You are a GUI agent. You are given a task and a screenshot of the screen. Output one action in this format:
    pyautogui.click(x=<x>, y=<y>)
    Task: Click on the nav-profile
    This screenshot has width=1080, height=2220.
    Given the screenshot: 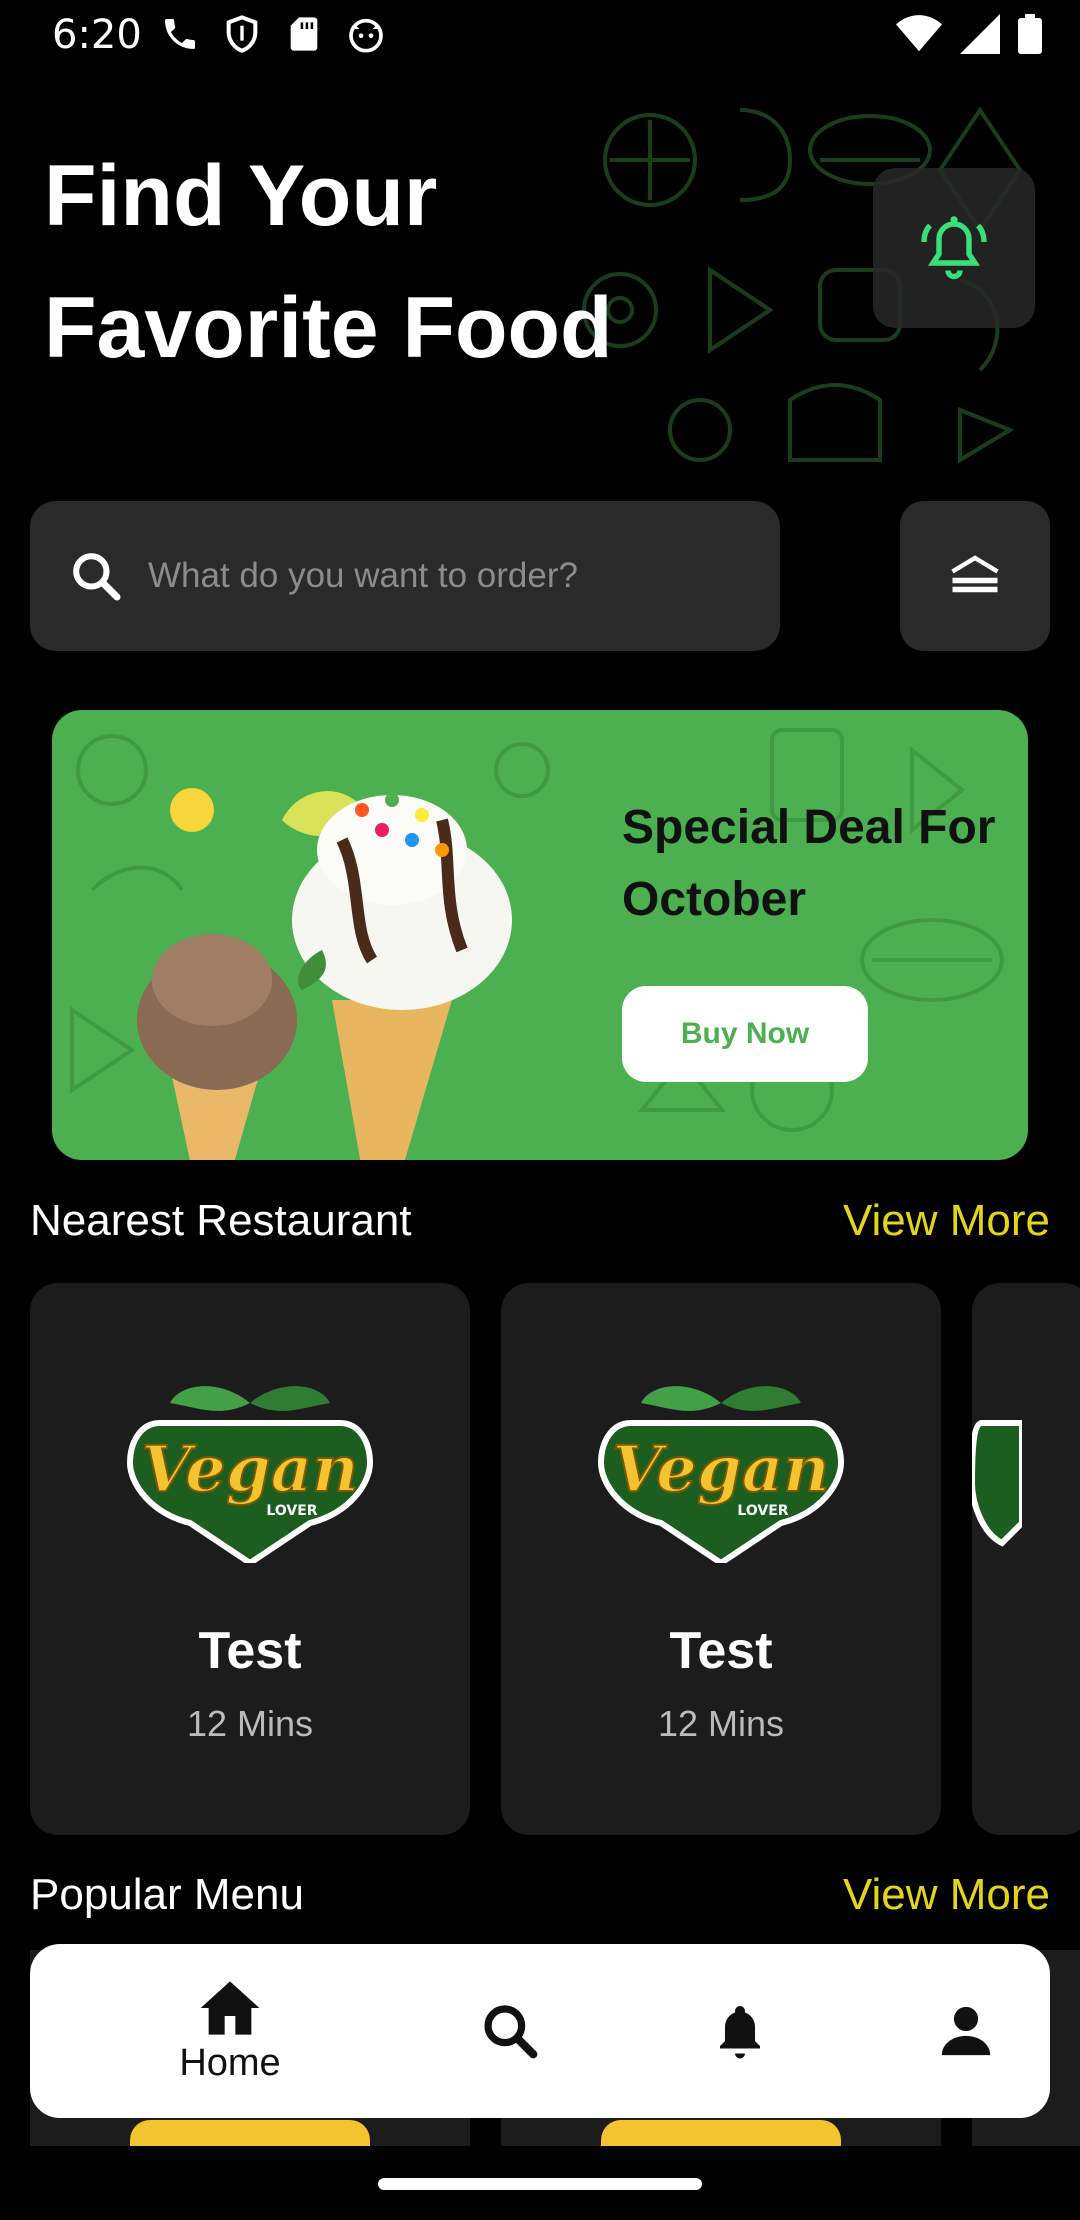 What is the action you would take?
    pyautogui.click(x=966, y=2031)
    